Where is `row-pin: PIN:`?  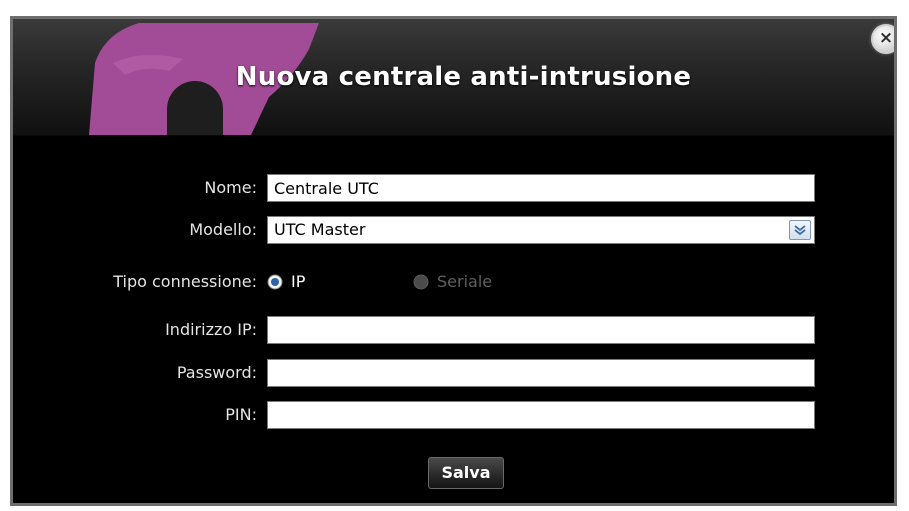
row-pin: PIN: is located at coordinates (453, 415).